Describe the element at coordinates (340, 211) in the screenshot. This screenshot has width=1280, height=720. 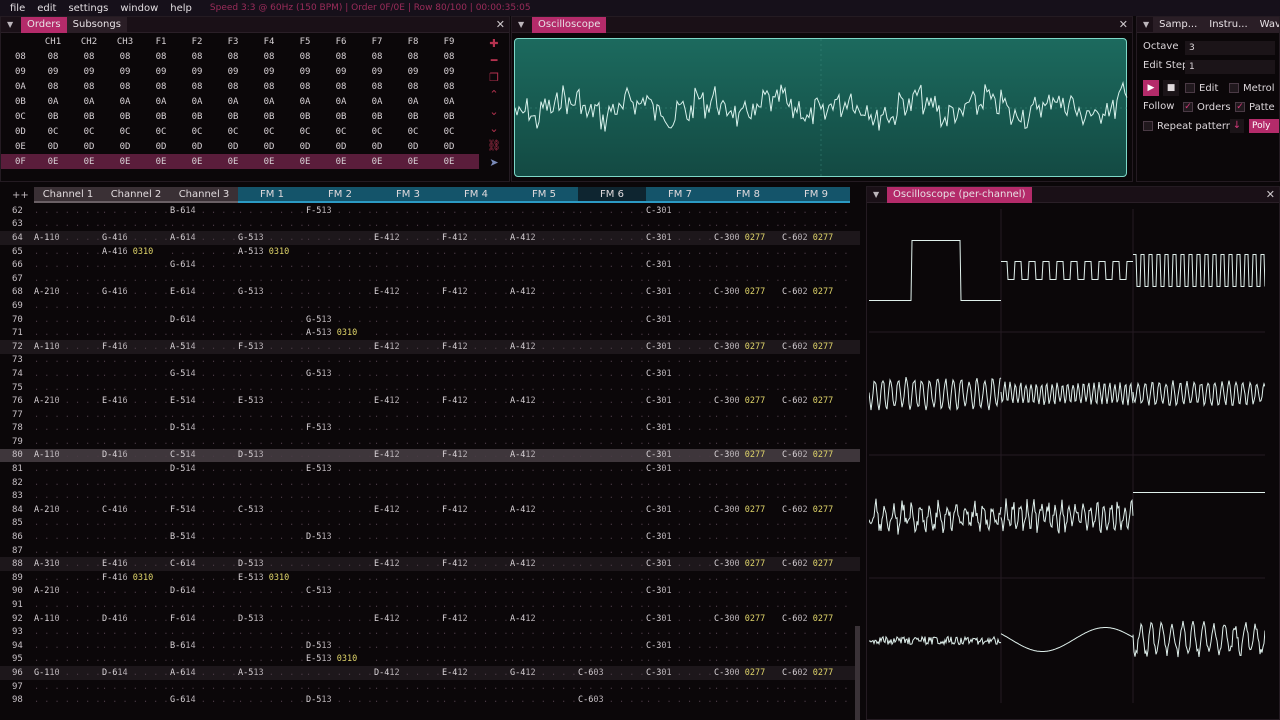
I see `pattern-cell: F-513 . . . .` at that location.